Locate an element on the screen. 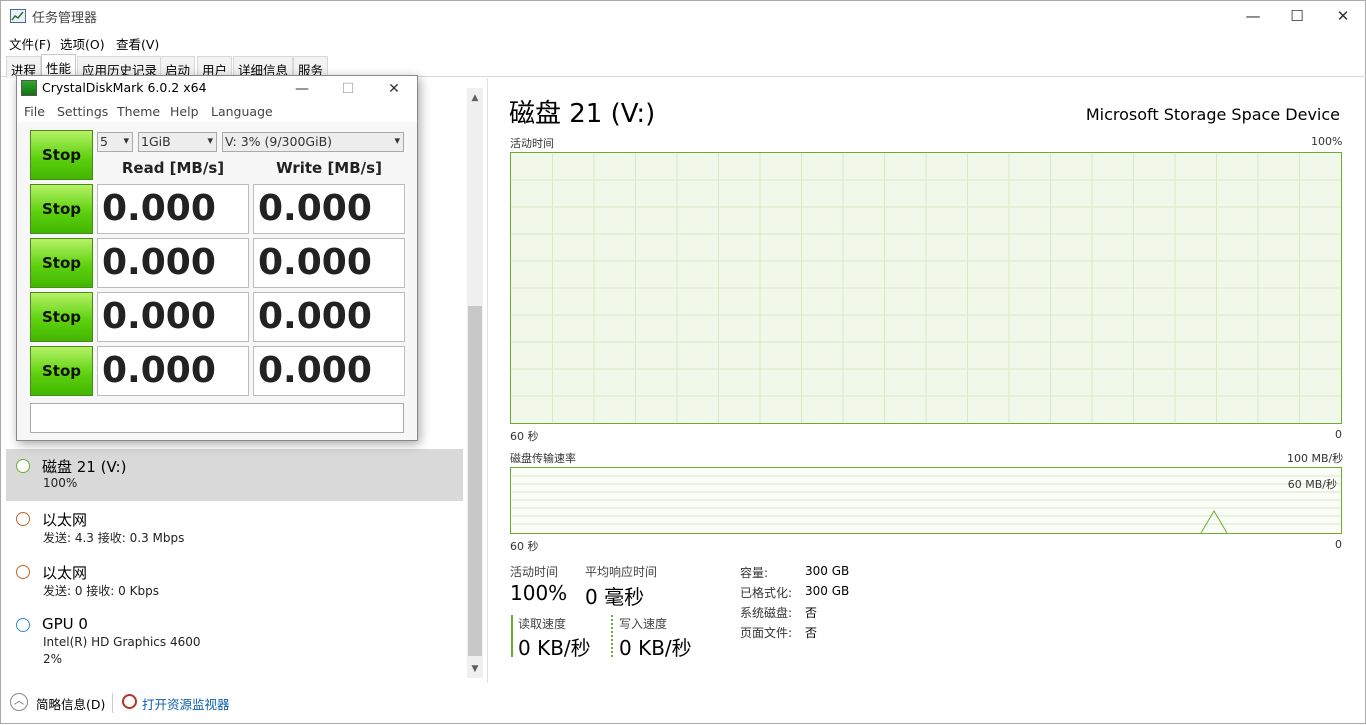  cdm-title: CrystalDiskMark 6.0.2 x64 is located at coordinates (124, 87).